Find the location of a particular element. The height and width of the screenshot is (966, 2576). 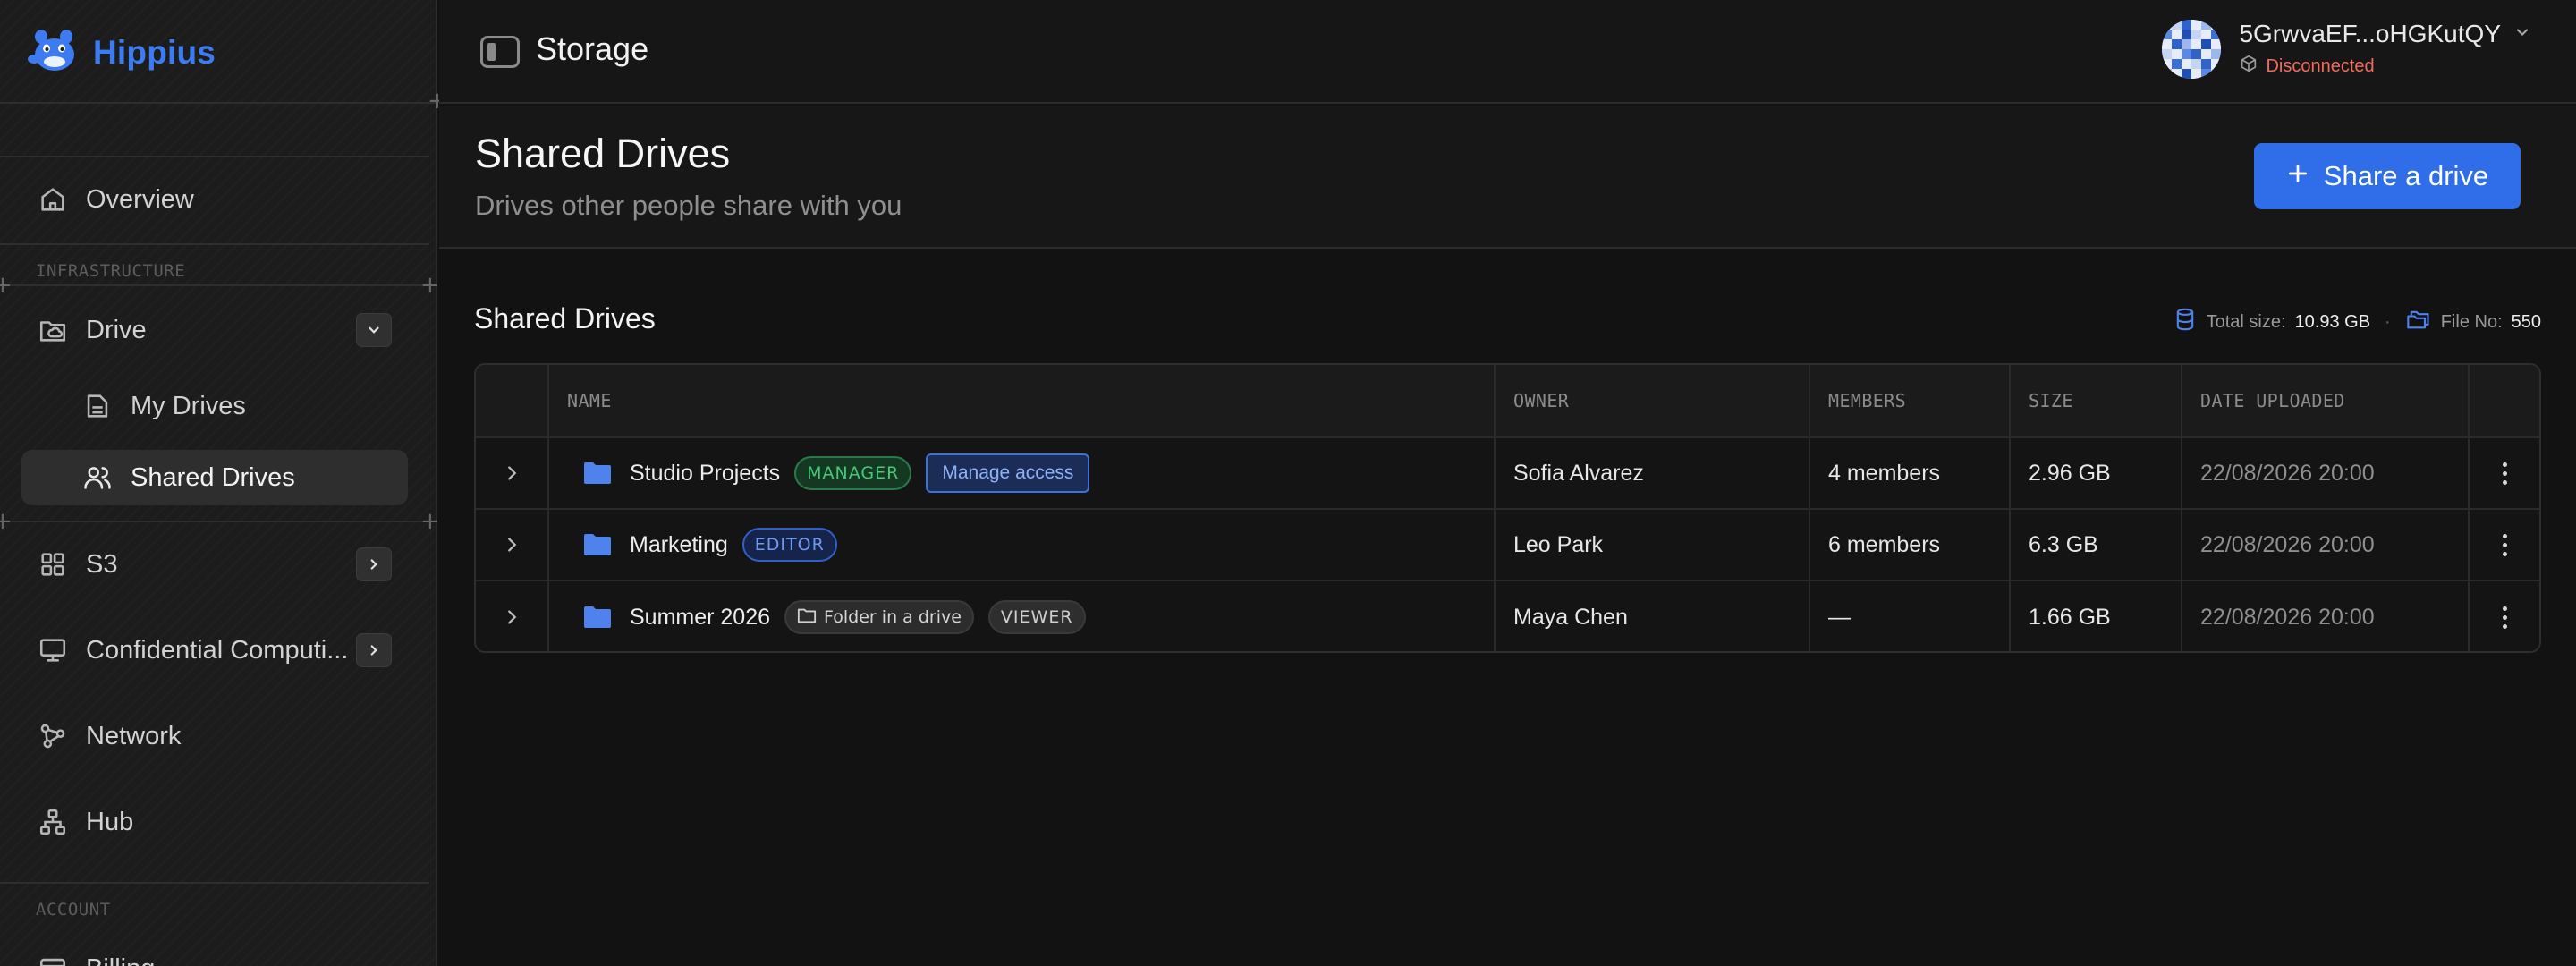

drive-icon is located at coordinates (97, 406).